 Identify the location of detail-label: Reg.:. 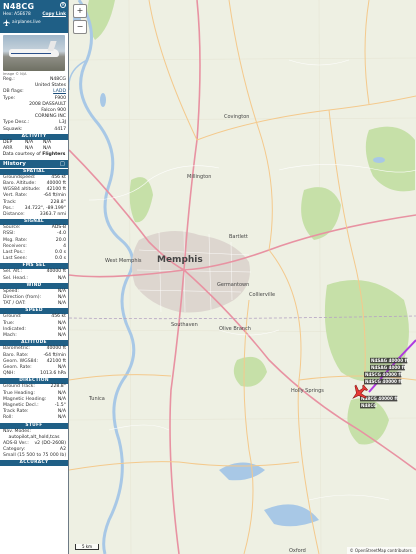
(9, 79).